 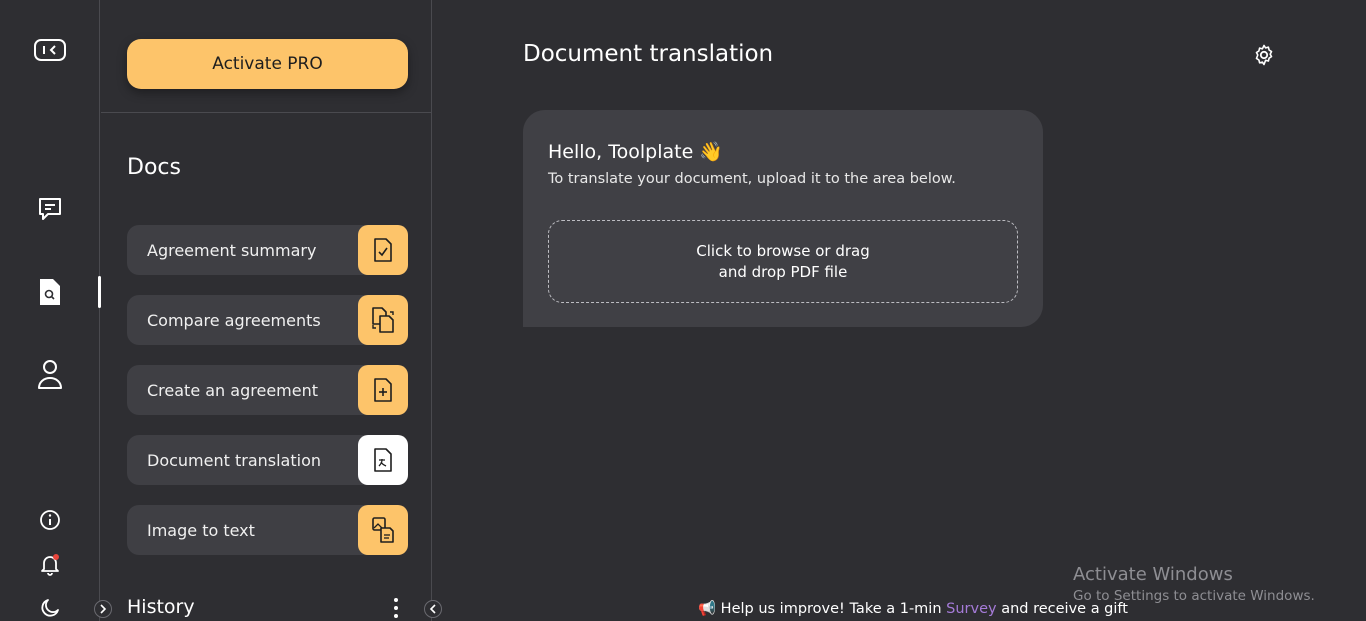 I want to click on watermark-subtitle: Go to Settings to activate Windows., so click(x=1194, y=596).